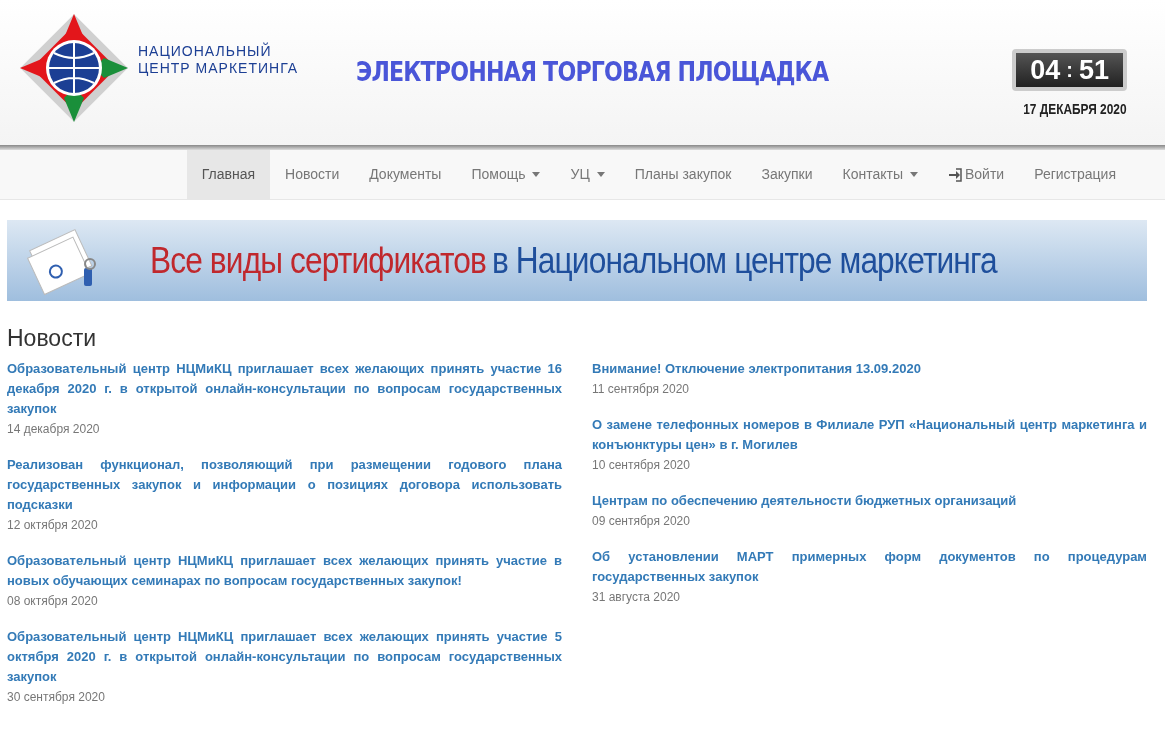 This screenshot has height=743, width=1165. I want to click on banner-headline: Все виды сертификатов, so click(318, 260).